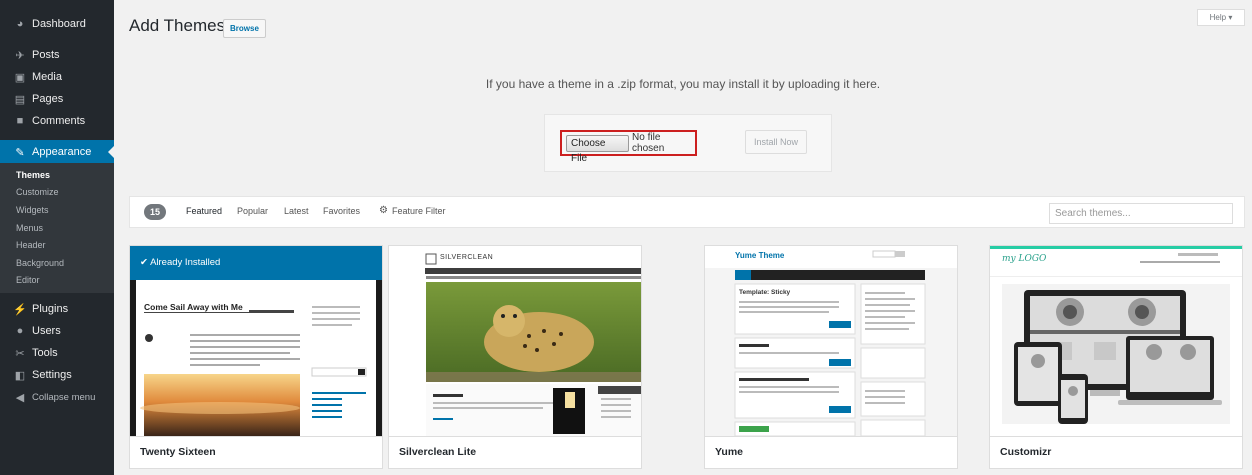  I want to click on upload-form: Choose File No file chosen Install Now, so click(688, 143).